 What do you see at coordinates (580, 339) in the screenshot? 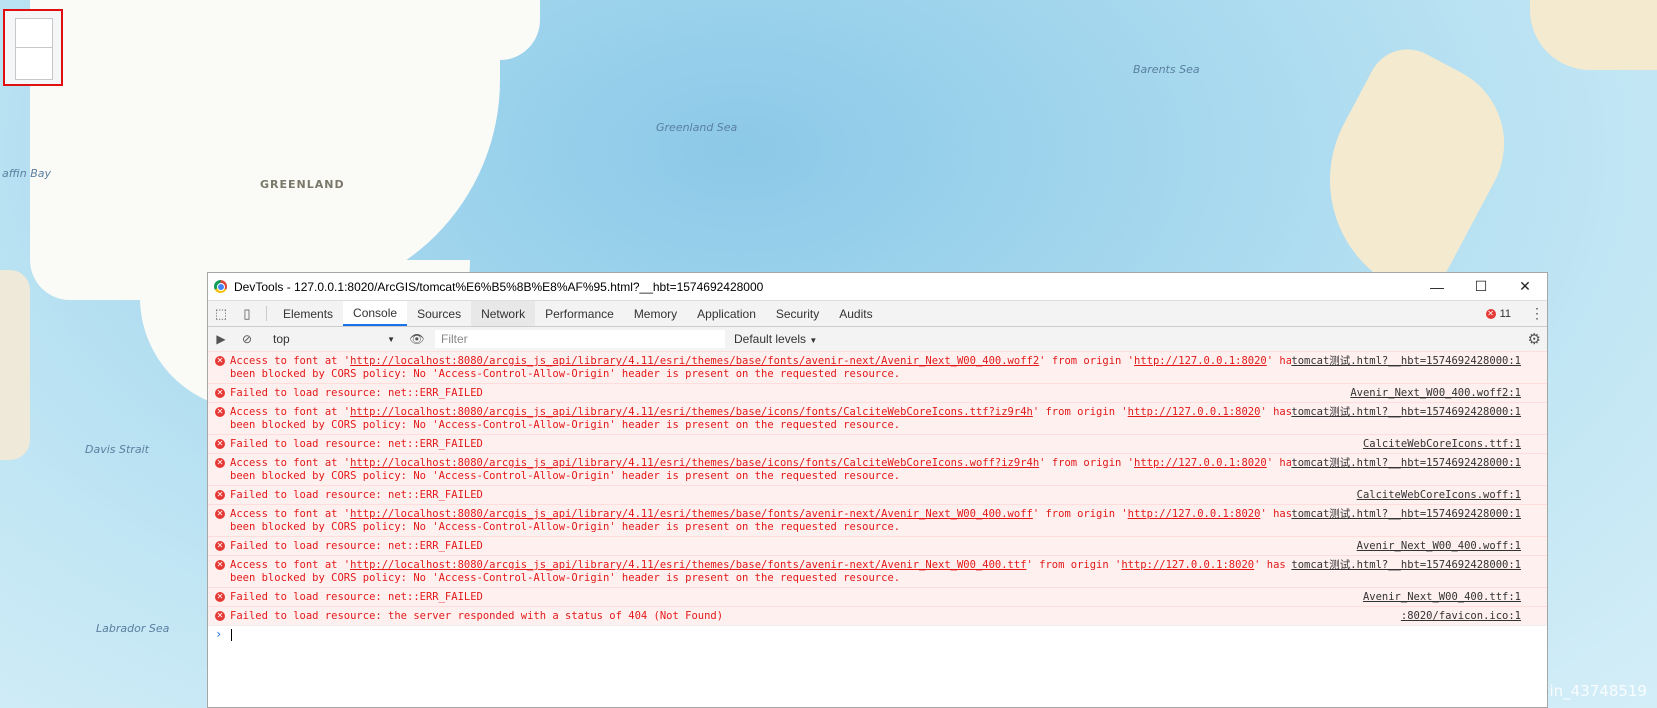
I see `filter-input: Filter` at bounding box center [580, 339].